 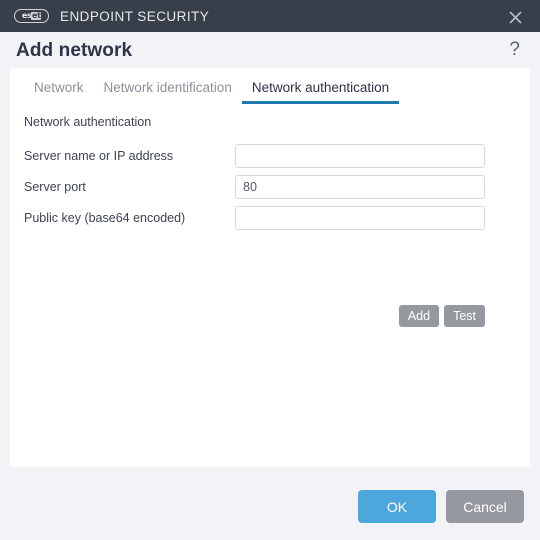 I want to click on eset-logo-left: es, so click(x=26, y=15).